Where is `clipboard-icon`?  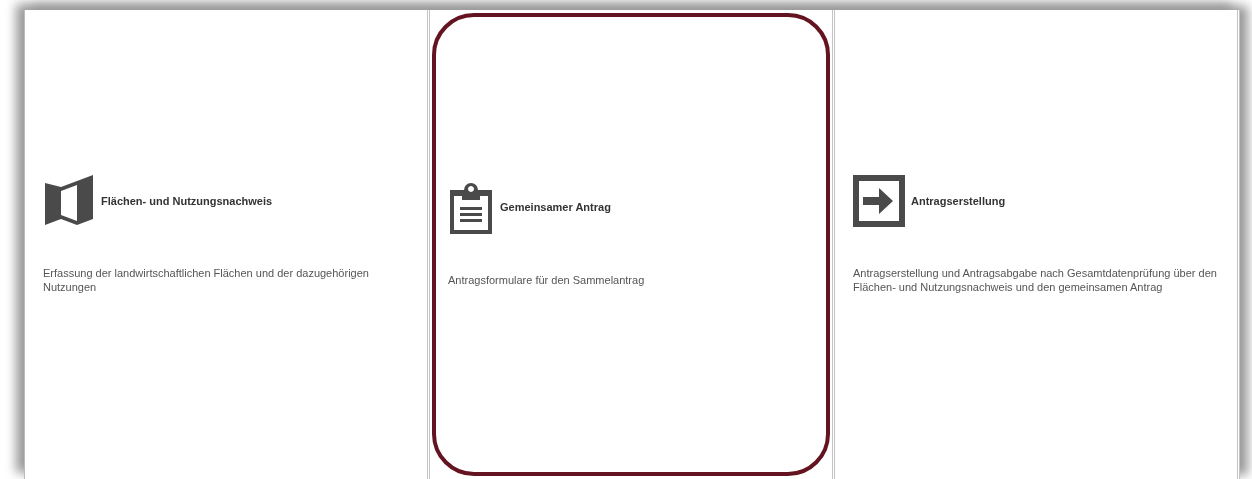
clipboard-icon is located at coordinates (471, 207).